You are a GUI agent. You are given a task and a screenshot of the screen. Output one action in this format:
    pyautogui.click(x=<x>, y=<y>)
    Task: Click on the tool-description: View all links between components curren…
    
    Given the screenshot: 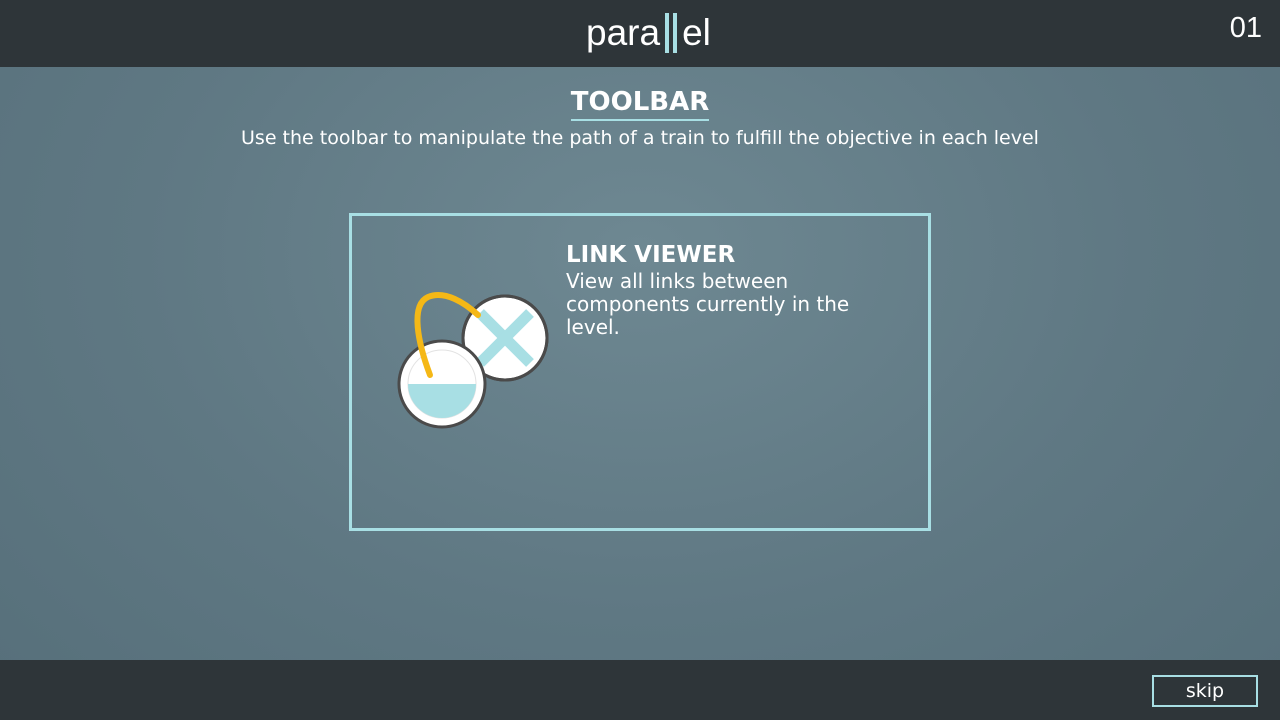 What is the action you would take?
    pyautogui.click(x=708, y=304)
    